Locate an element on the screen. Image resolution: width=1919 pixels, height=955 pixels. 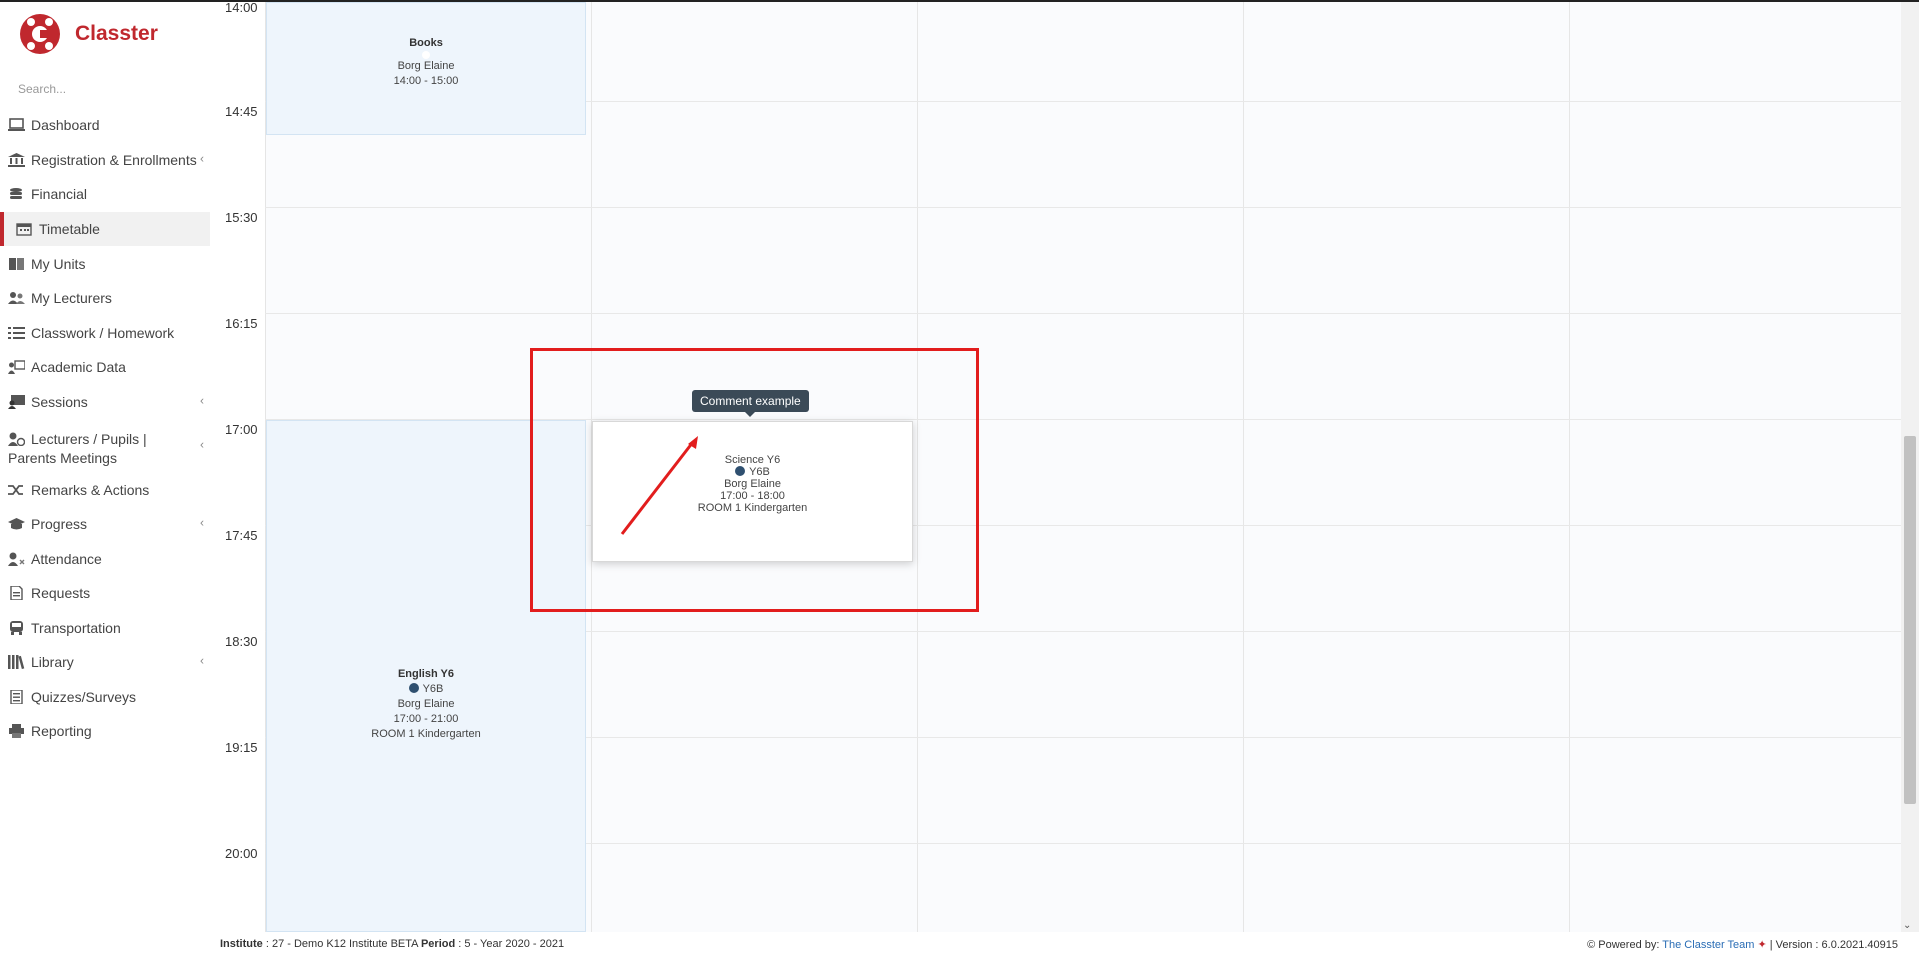
event-title: English Y6 is located at coordinates (426, 674).